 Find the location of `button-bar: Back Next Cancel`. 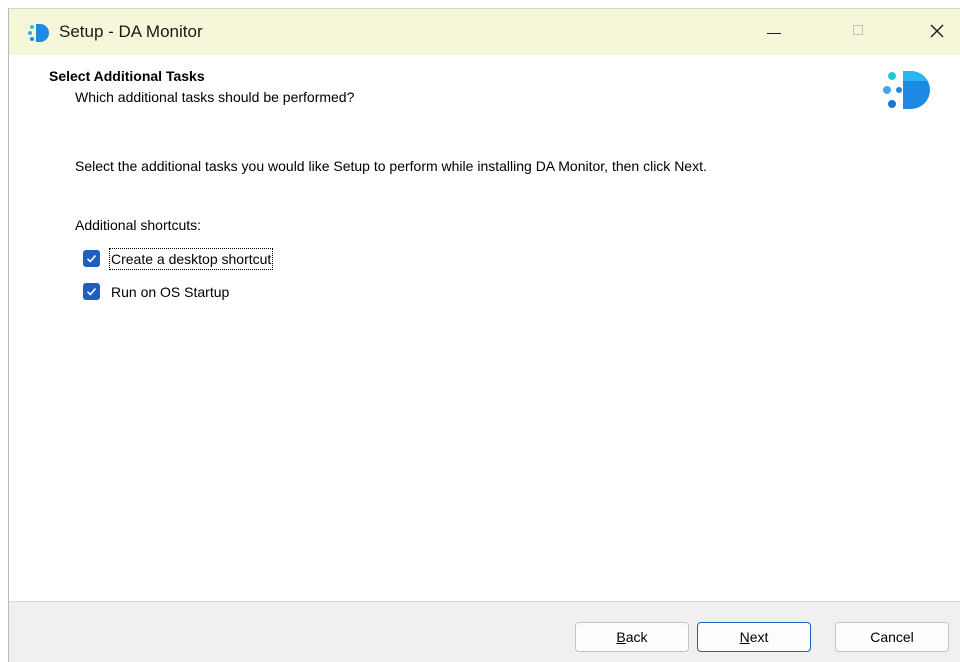

button-bar: Back Next Cancel is located at coordinates (484, 631).